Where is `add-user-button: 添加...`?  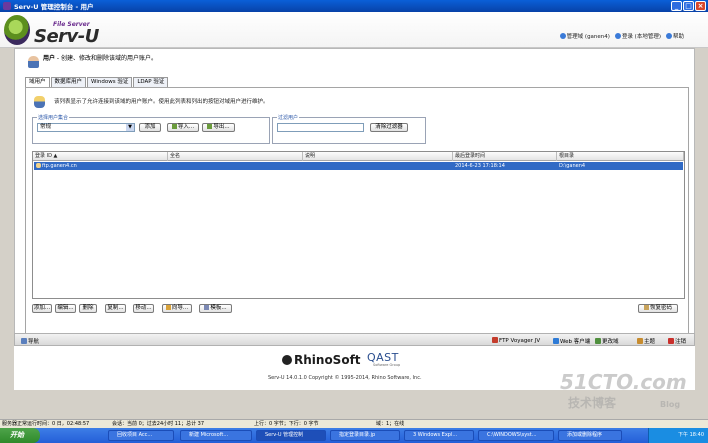 add-user-button: 添加... is located at coordinates (42, 308).